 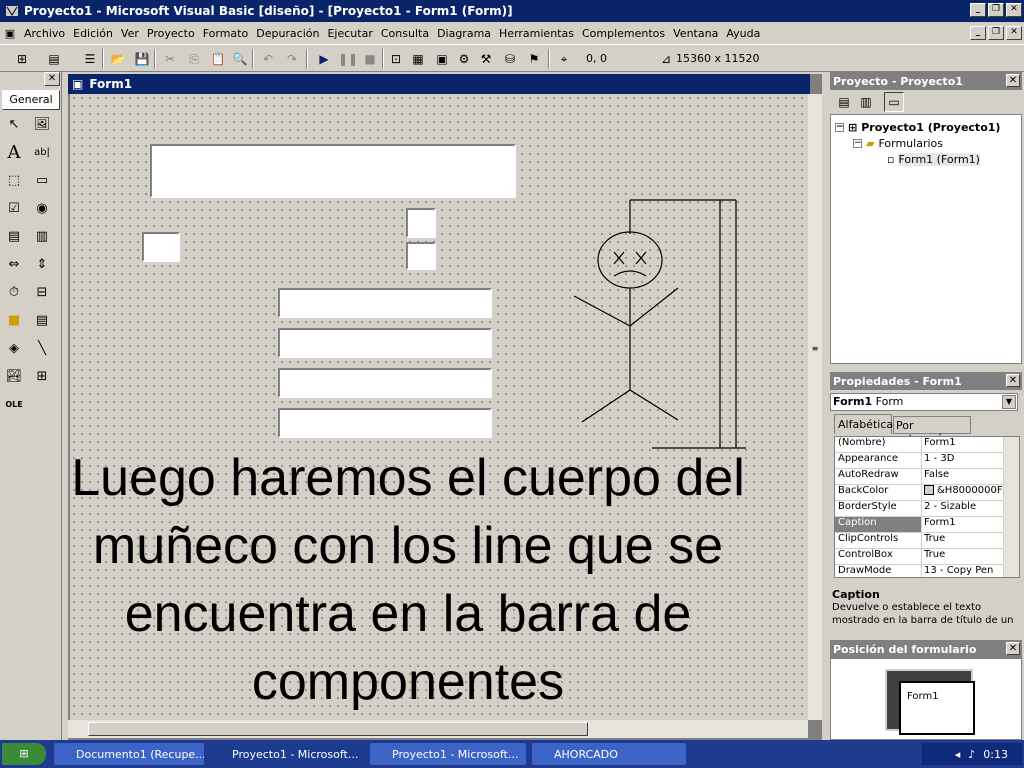 I want to click on menu-herramientas: Herramientas, so click(x=536, y=33).